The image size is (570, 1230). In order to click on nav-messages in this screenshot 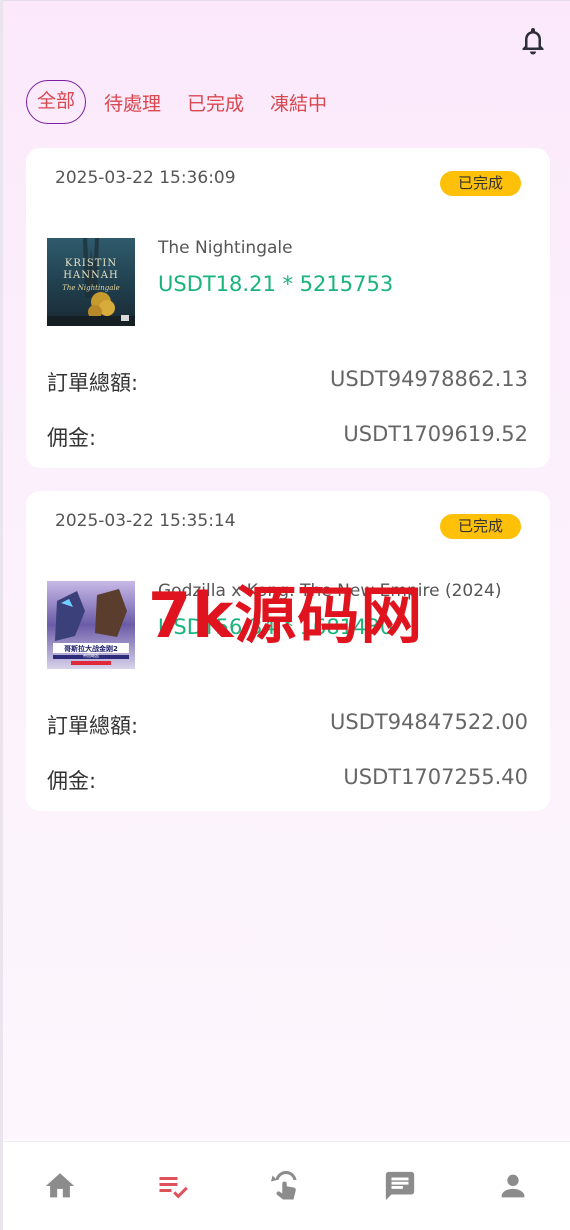, I will do `click(400, 1186)`.